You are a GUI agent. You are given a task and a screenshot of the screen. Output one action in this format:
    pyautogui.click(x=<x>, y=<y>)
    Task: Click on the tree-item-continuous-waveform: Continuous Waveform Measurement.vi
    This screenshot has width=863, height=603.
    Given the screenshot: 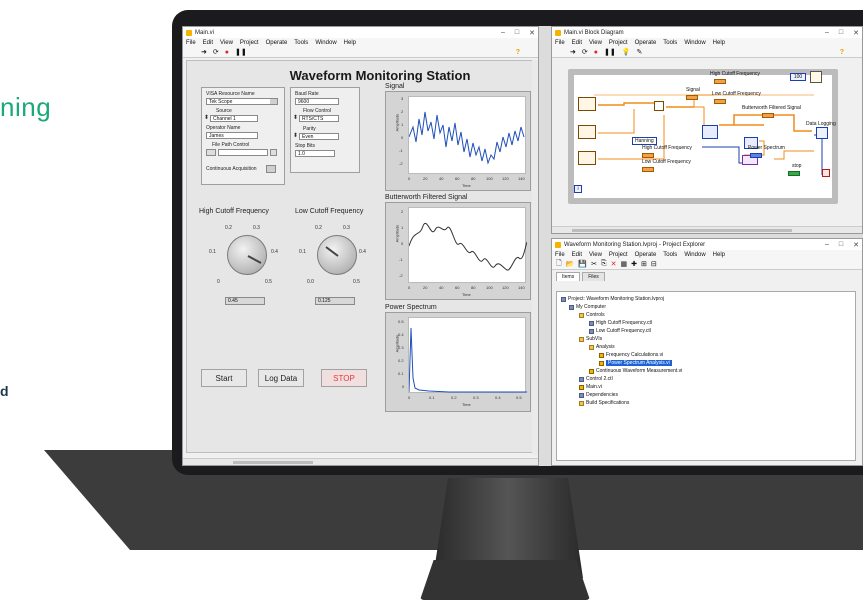 What is the action you would take?
    pyautogui.click(x=635, y=371)
    